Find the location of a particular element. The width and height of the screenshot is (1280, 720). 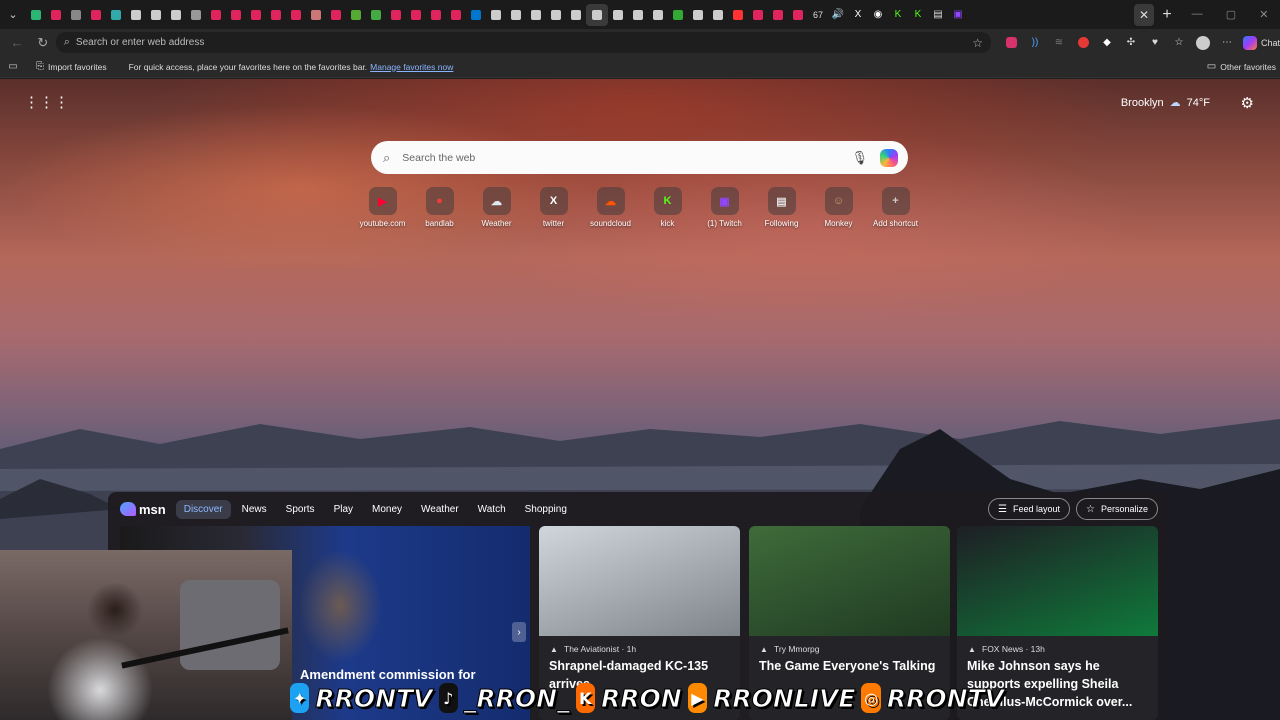

search-placeholder: Search the web is located at coordinates (626, 158).